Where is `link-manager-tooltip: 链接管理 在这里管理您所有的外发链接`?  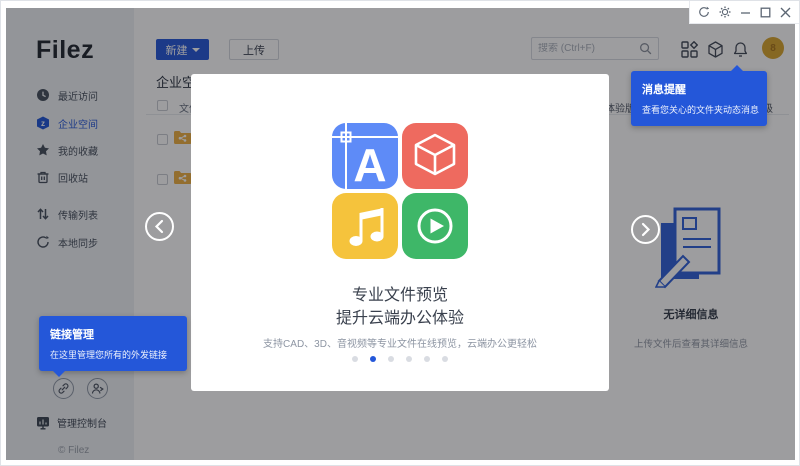
link-manager-tooltip: 链接管理 在这里管理您所有的外发链接 is located at coordinates (113, 346).